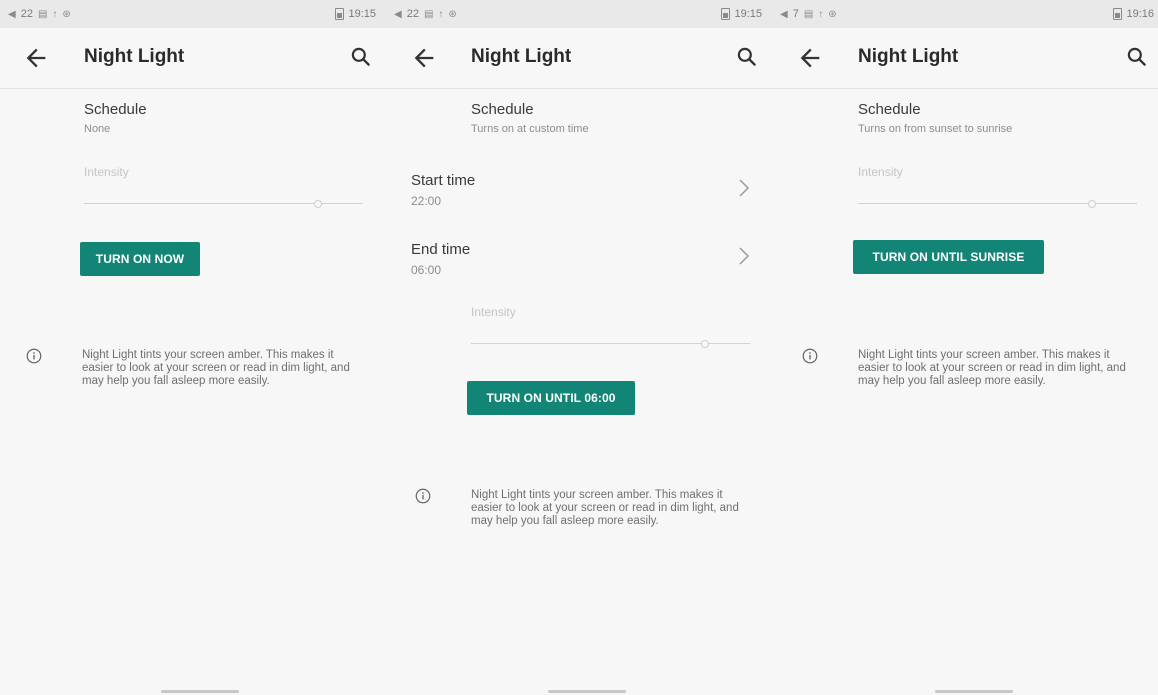  What do you see at coordinates (97, 129) in the screenshot?
I see `schedule-value: None` at bounding box center [97, 129].